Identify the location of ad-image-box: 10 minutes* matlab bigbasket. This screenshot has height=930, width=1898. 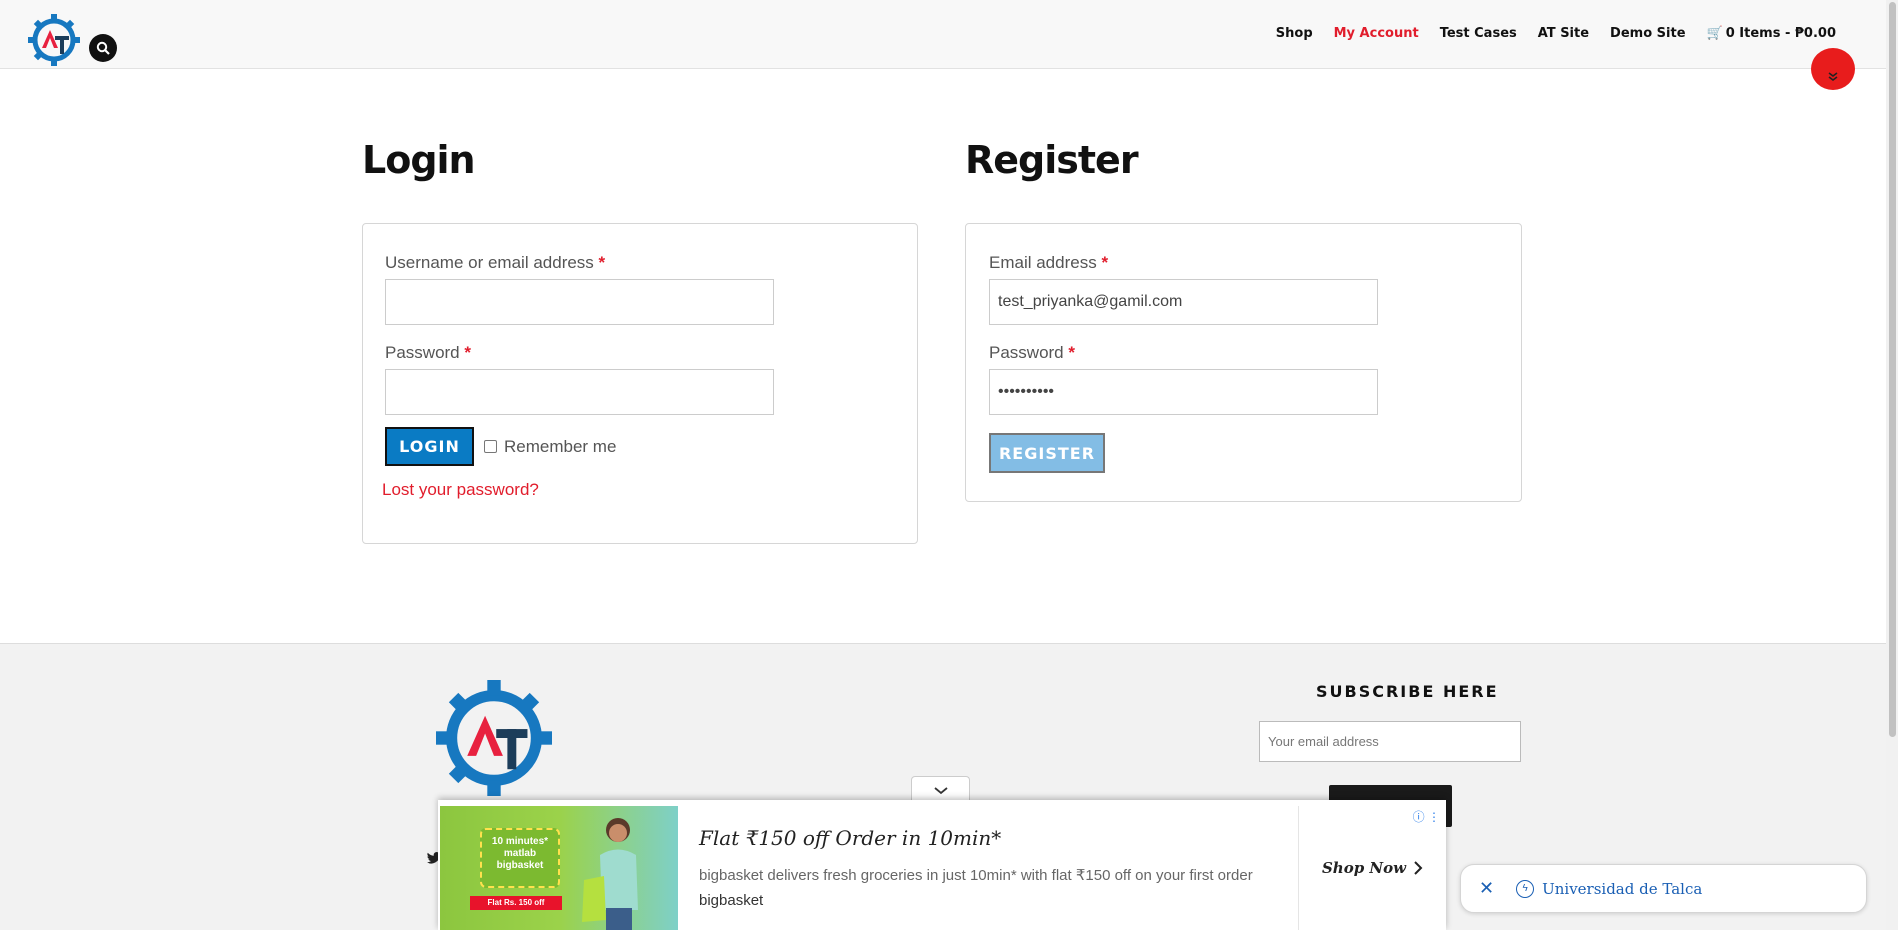
(520, 858).